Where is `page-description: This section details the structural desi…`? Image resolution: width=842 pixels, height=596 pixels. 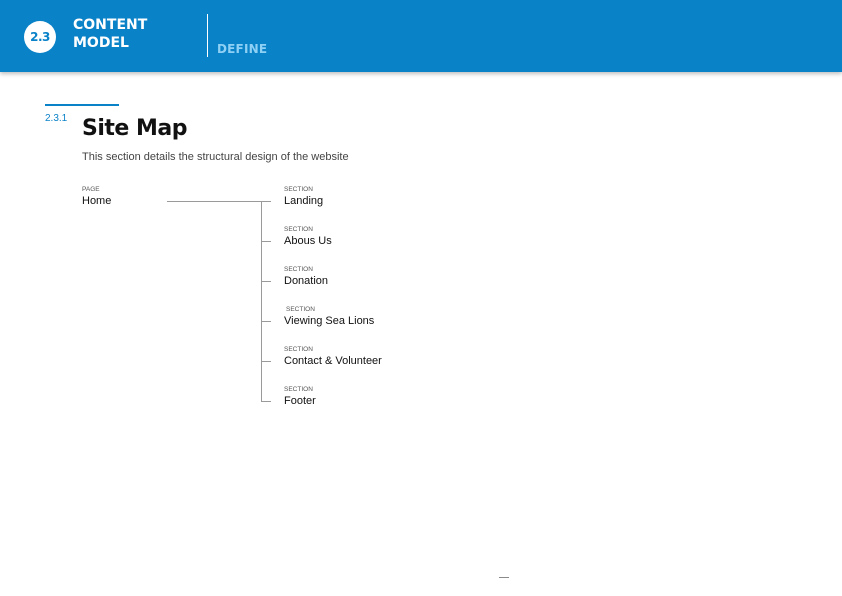 page-description: This section details the structural desi… is located at coordinates (215, 157).